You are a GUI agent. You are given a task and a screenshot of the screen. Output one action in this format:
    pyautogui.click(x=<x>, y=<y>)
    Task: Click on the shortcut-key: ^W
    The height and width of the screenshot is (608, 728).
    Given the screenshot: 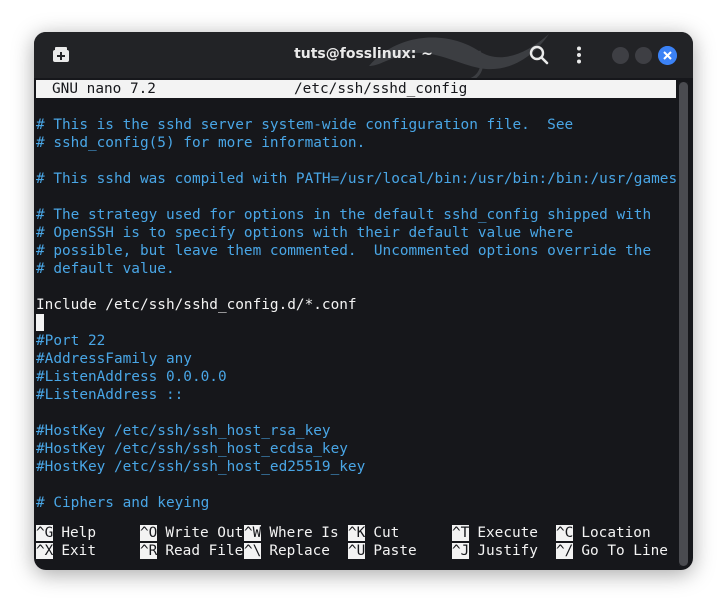 What is the action you would take?
    pyautogui.click(x=253, y=533)
    